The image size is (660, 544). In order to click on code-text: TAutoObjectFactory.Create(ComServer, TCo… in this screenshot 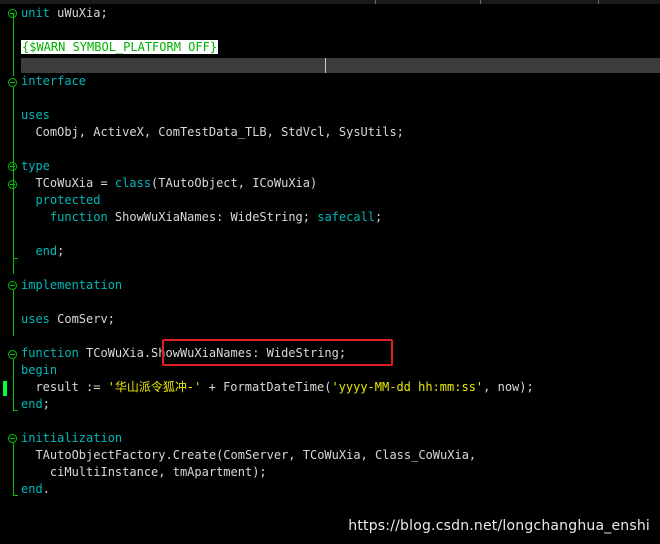, I will do `click(249, 455)`.